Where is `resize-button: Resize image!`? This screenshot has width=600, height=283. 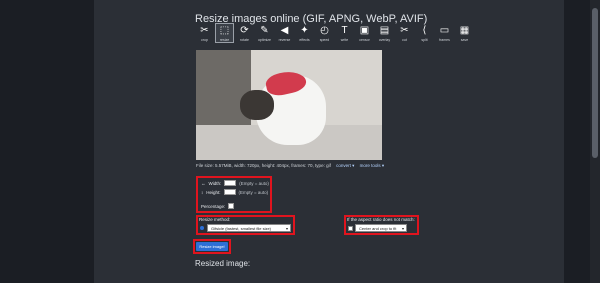
resize-button: Resize image! is located at coordinates (212, 246).